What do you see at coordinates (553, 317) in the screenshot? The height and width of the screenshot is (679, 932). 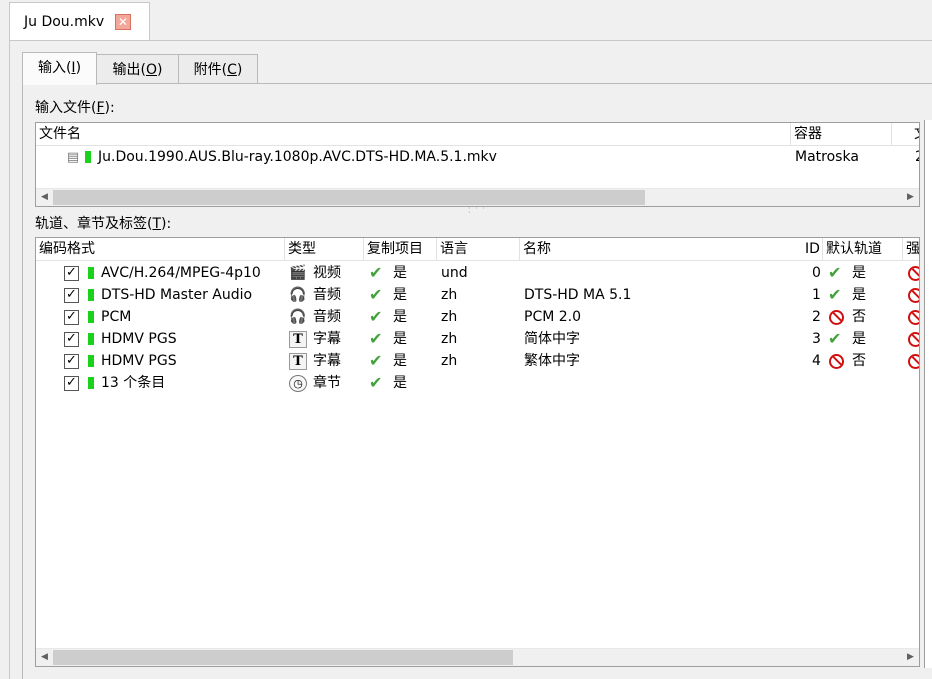 I see `track-name: PCM 2.0` at bounding box center [553, 317].